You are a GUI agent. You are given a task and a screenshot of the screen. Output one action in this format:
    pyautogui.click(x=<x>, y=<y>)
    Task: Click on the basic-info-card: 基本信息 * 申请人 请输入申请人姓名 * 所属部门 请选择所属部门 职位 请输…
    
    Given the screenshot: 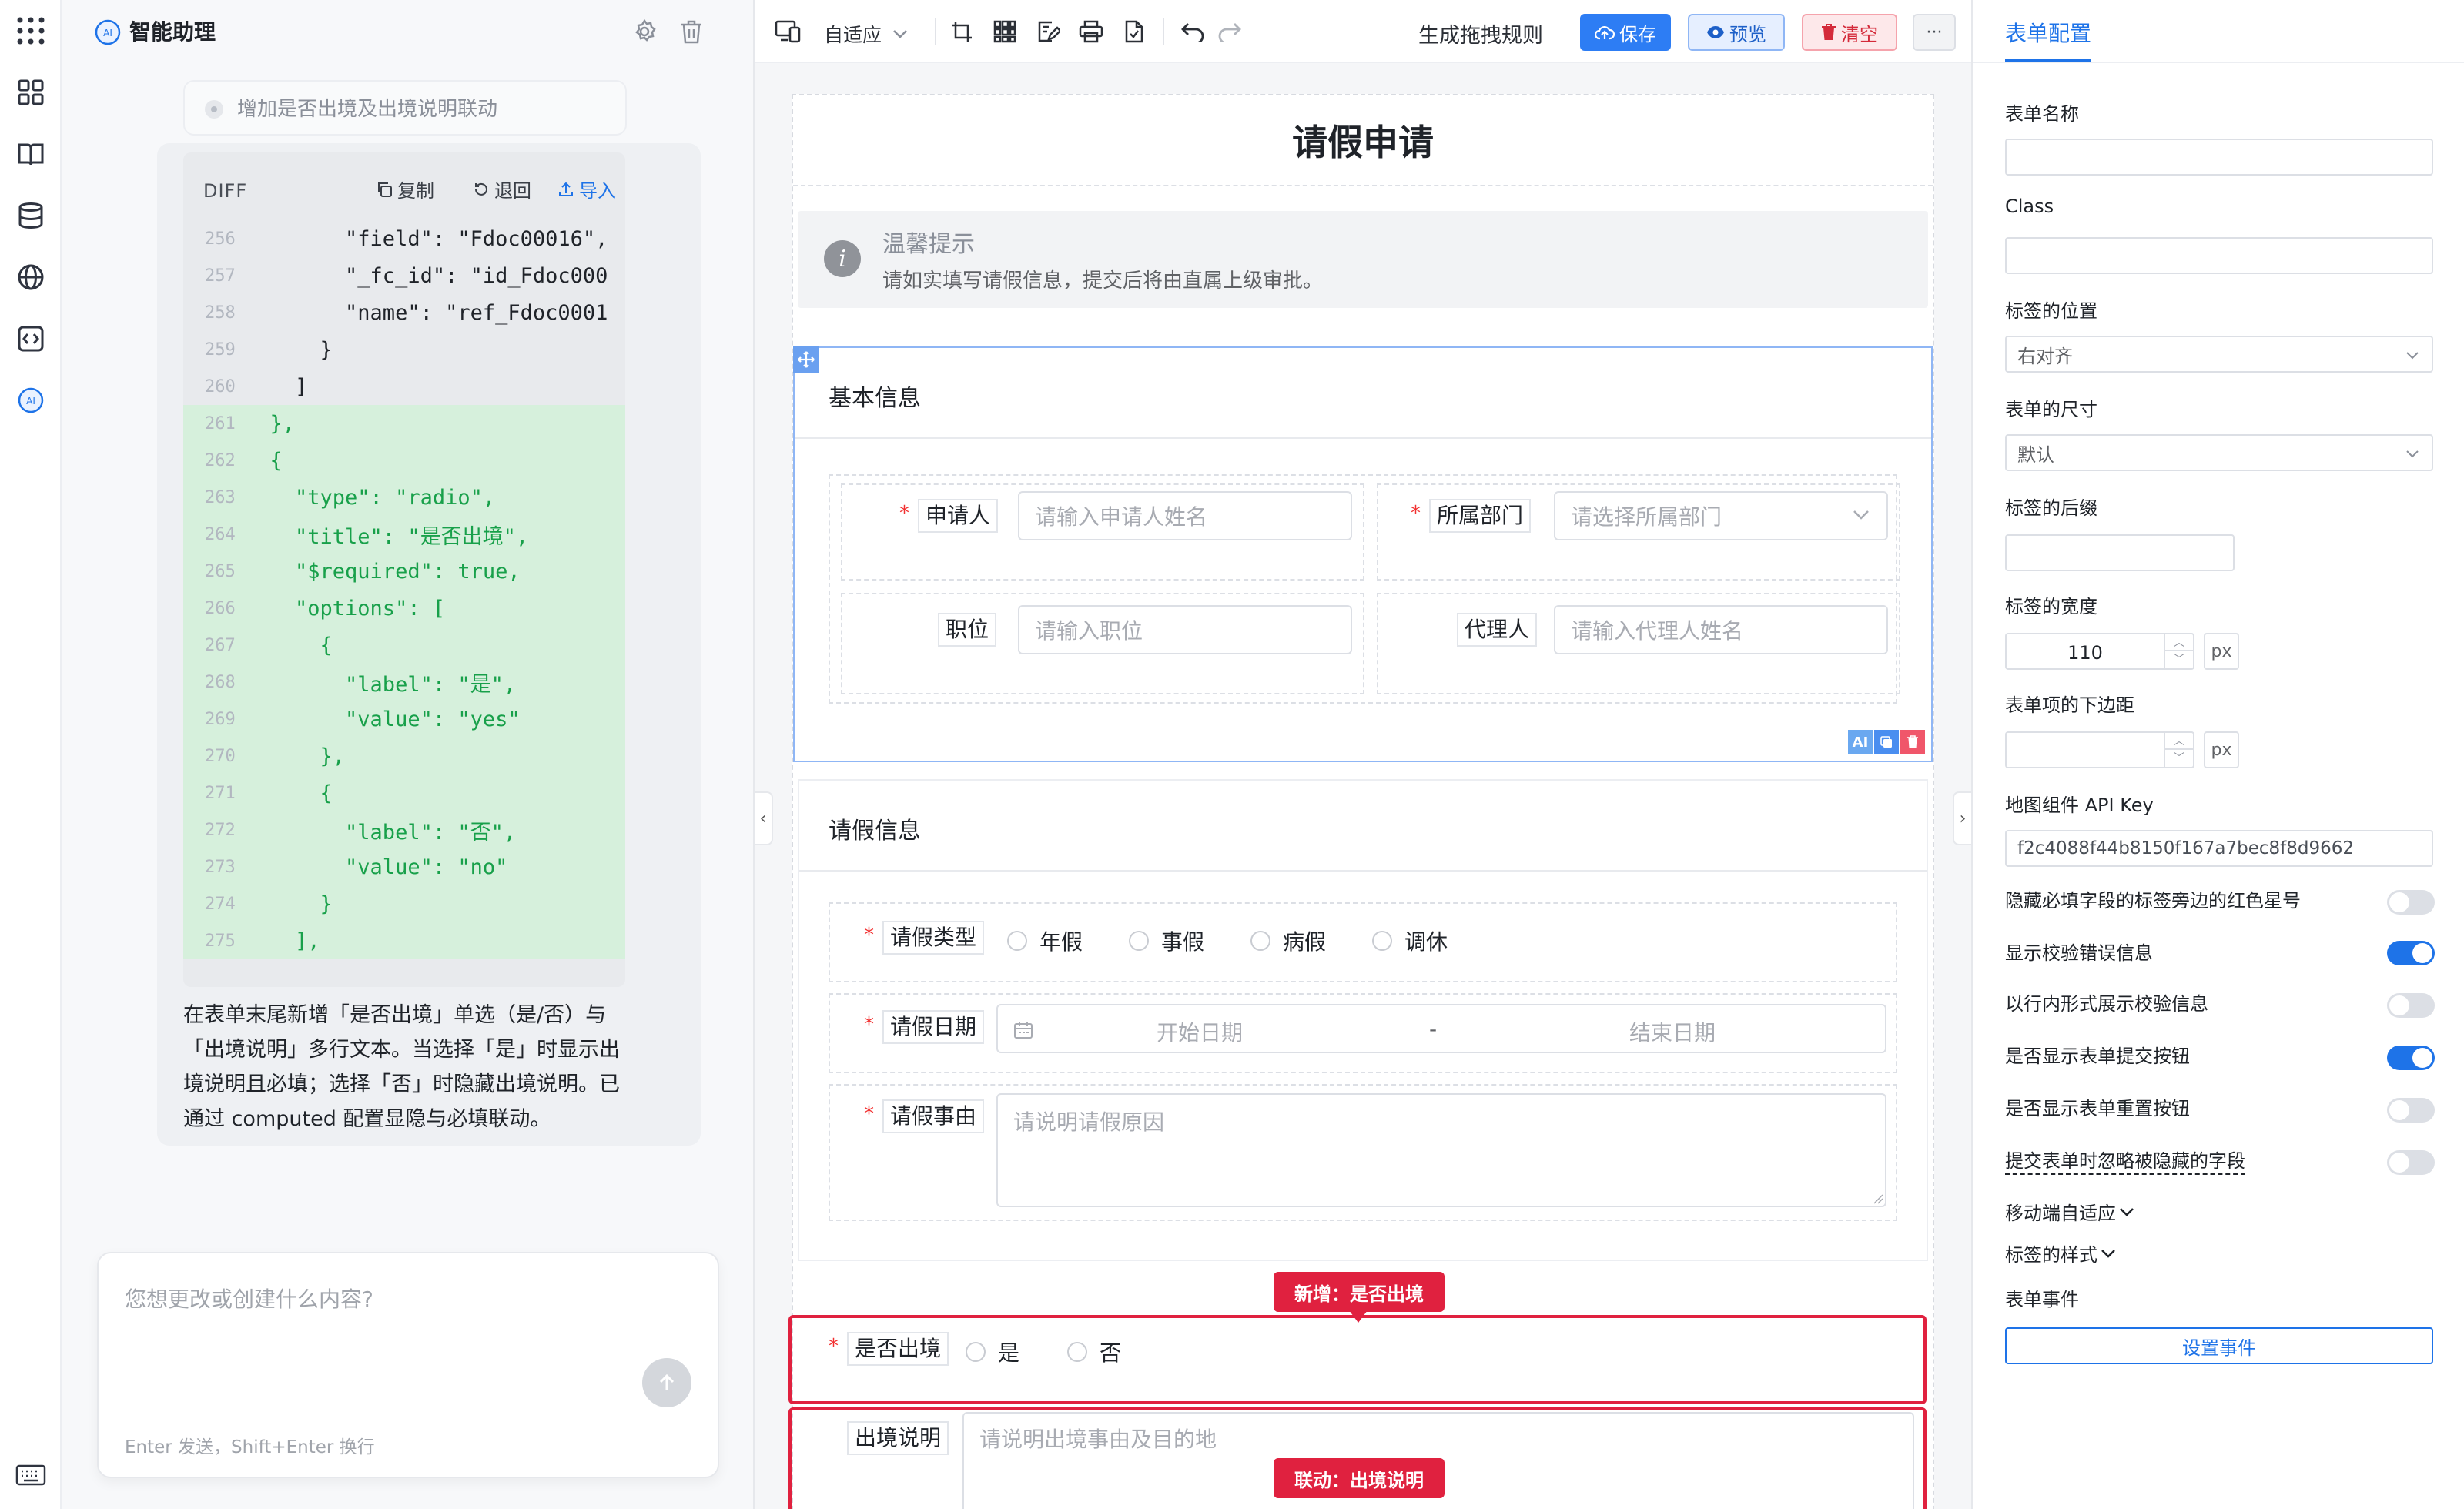 What is the action you would take?
    pyautogui.click(x=1363, y=554)
    